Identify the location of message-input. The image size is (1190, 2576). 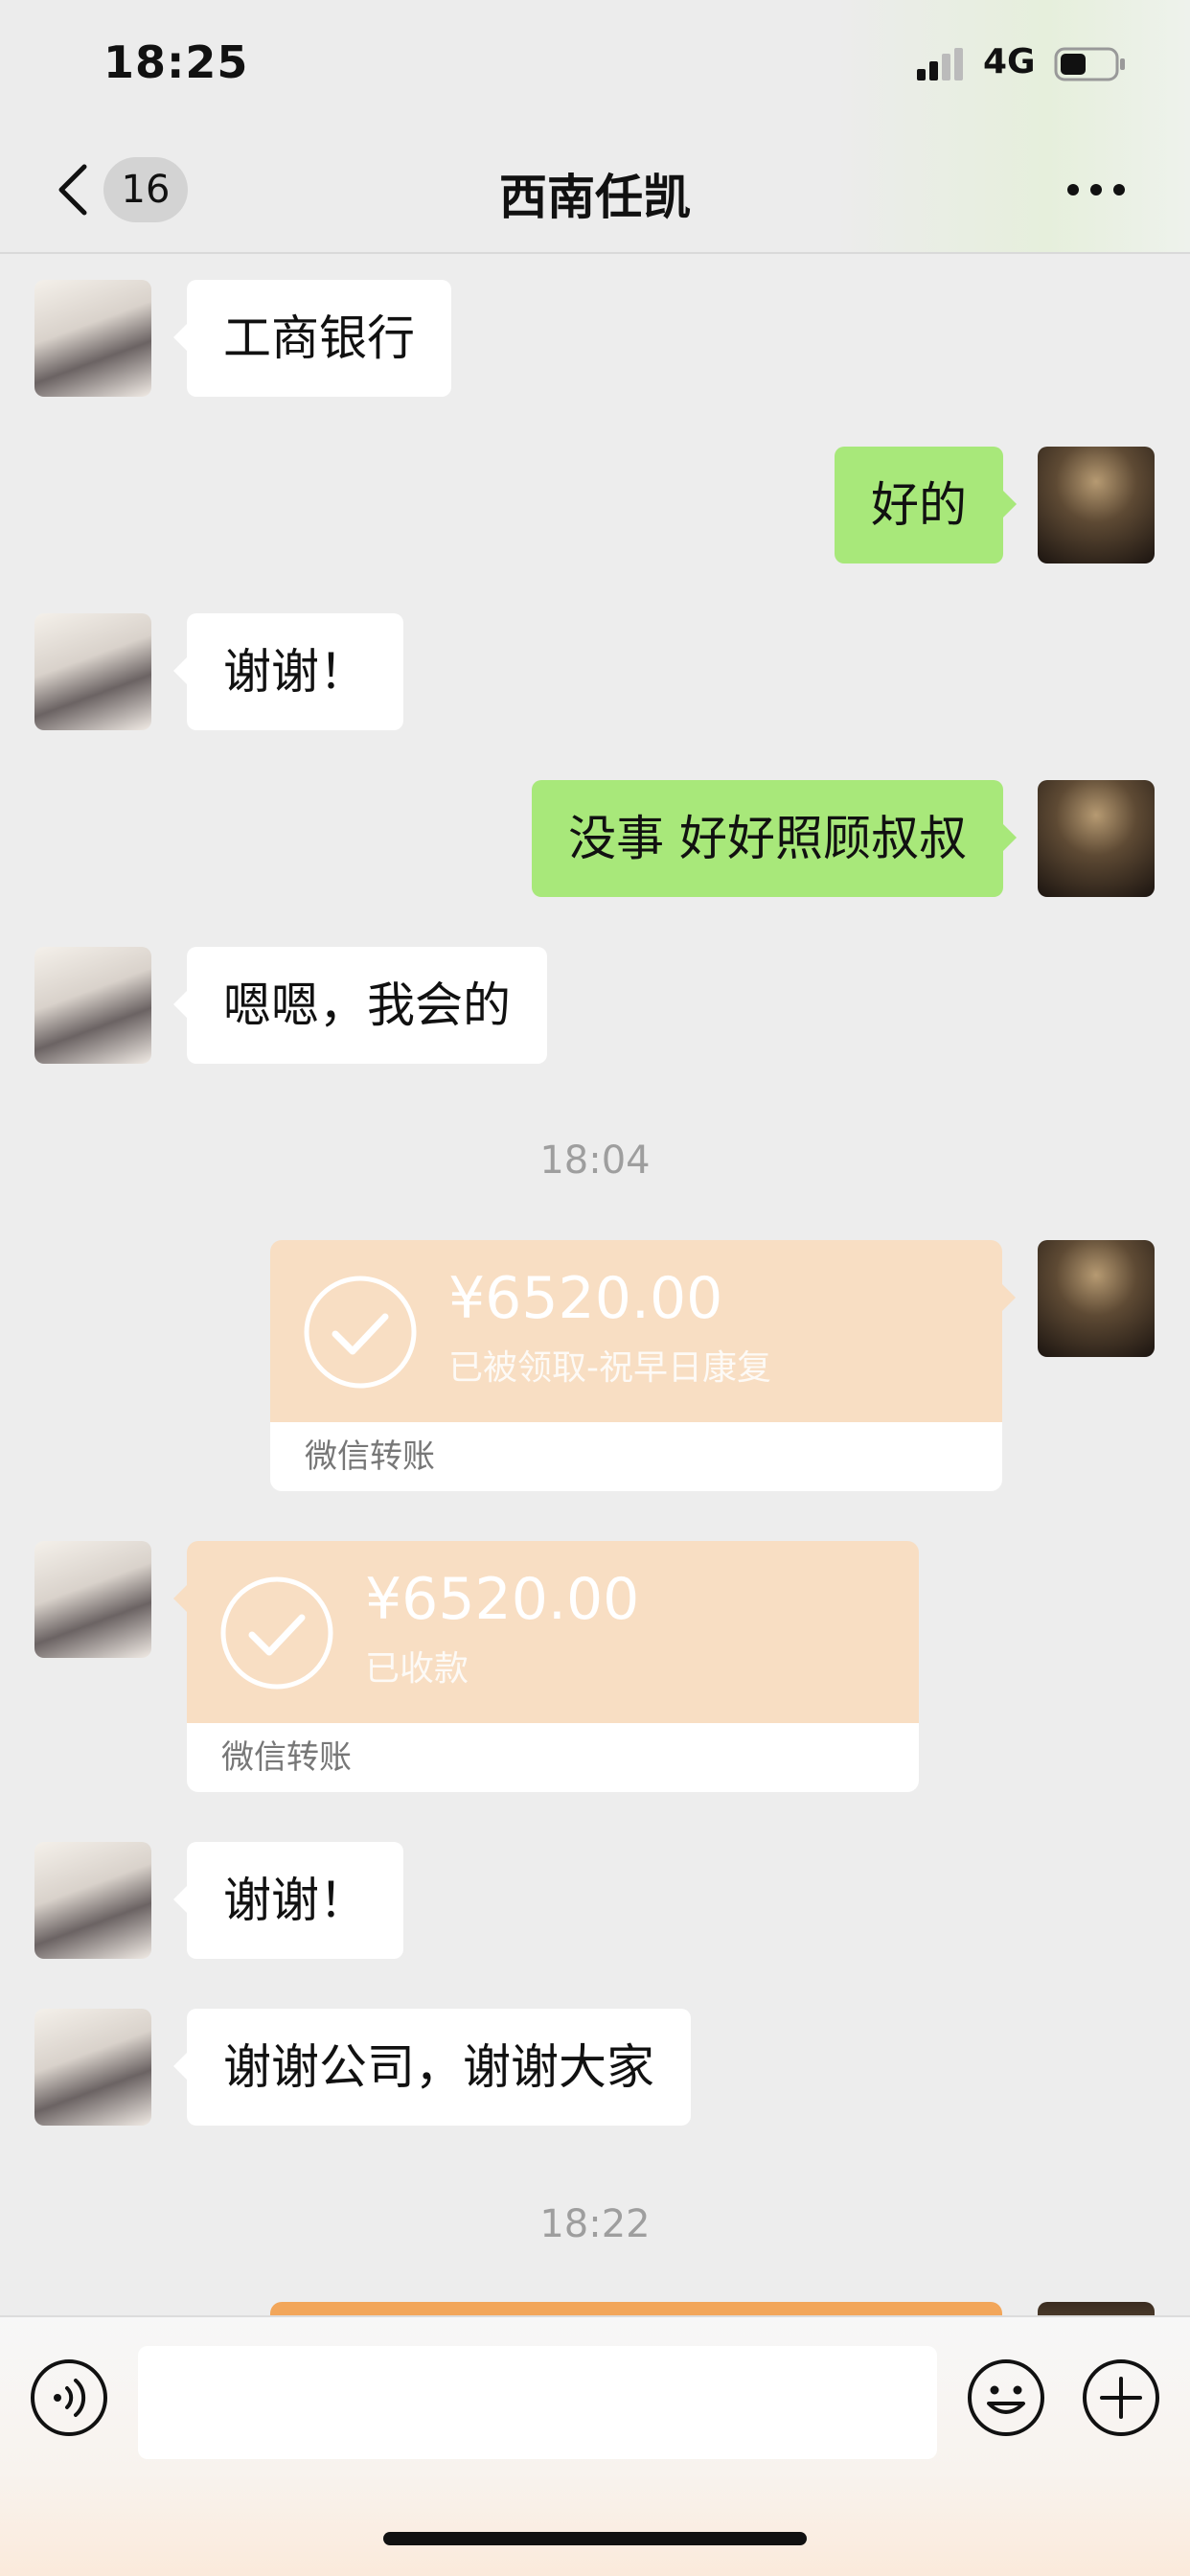
(538, 2402).